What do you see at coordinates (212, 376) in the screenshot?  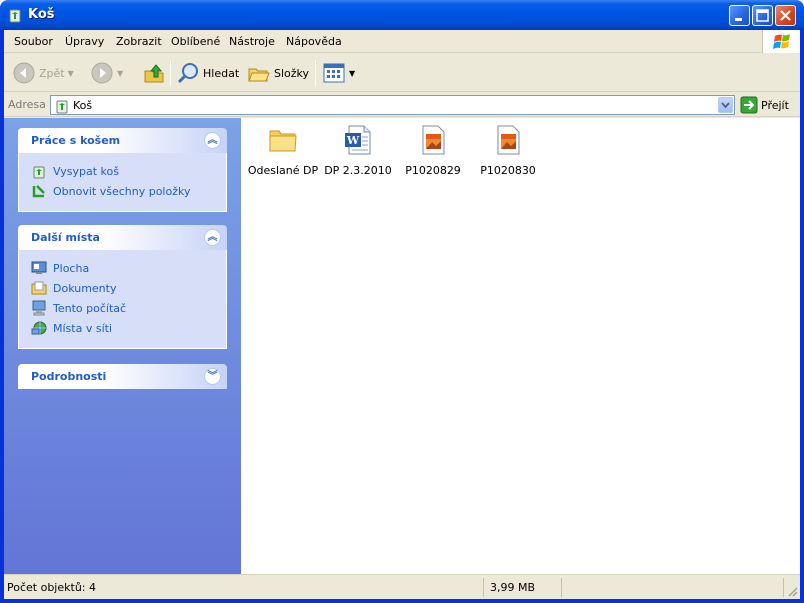 I see `expand-icon: ︾` at bounding box center [212, 376].